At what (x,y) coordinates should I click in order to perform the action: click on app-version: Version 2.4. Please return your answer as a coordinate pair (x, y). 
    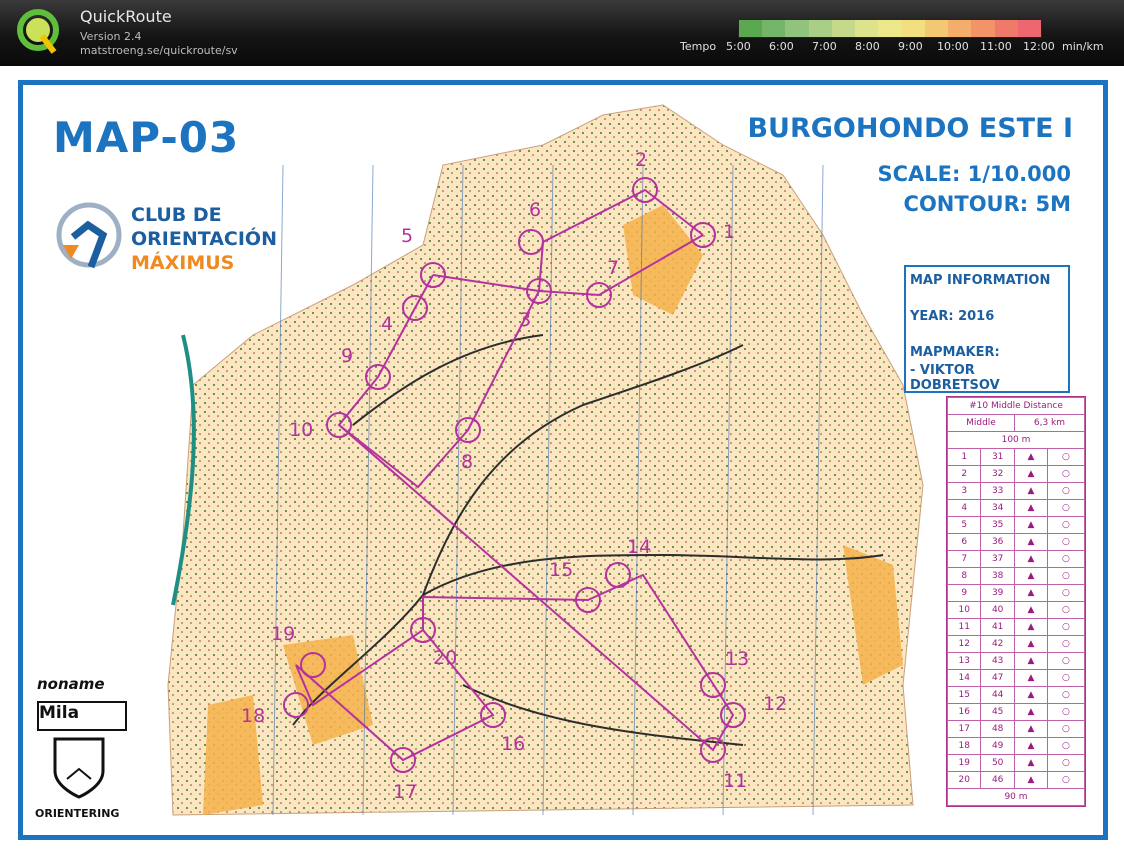
    Looking at the image, I should click on (111, 36).